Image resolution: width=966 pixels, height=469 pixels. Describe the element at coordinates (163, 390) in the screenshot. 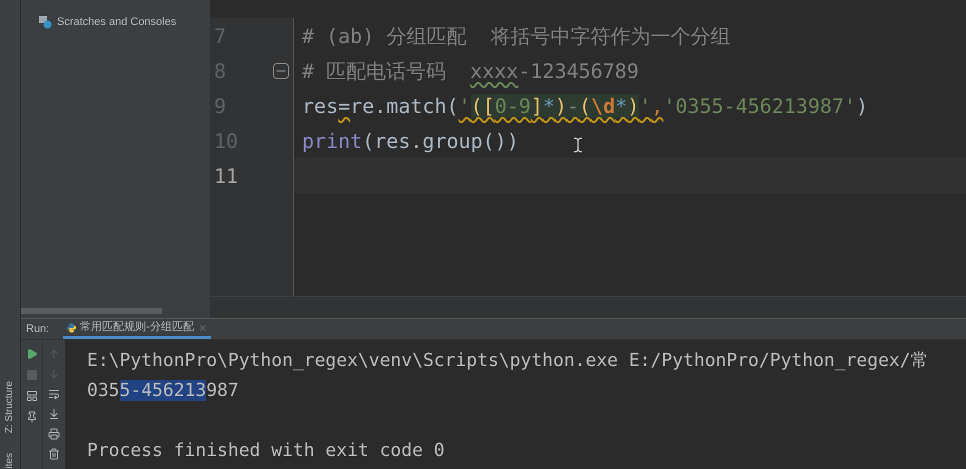

I see `console-line: 0355-456213987` at that location.